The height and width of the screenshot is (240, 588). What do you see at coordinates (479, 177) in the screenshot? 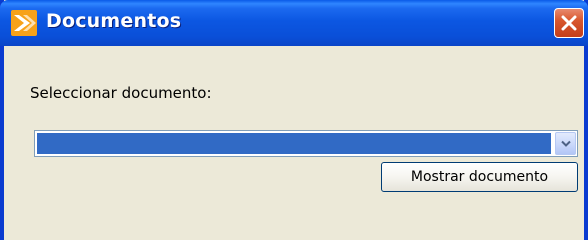
I see `show-document-button: Mostrar documento` at bounding box center [479, 177].